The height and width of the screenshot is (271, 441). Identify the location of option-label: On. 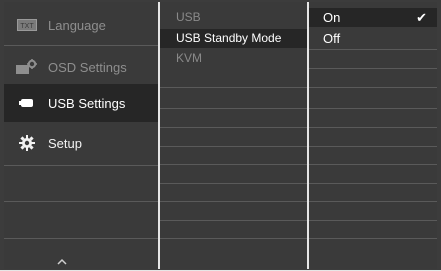
(332, 17).